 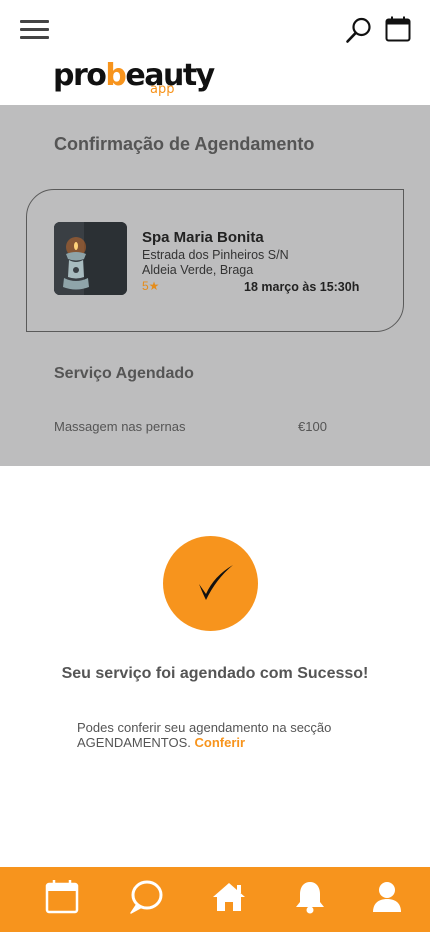 What do you see at coordinates (151, 286) in the screenshot?
I see `spa-rating: 5★` at bounding box center [151, 286].